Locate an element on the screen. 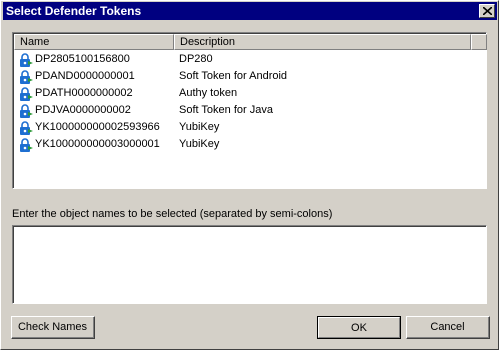 The height and width of the screenshot is (350, 499). table-row: DP2805100156800 DP280 is located at coordinates (250, 59).